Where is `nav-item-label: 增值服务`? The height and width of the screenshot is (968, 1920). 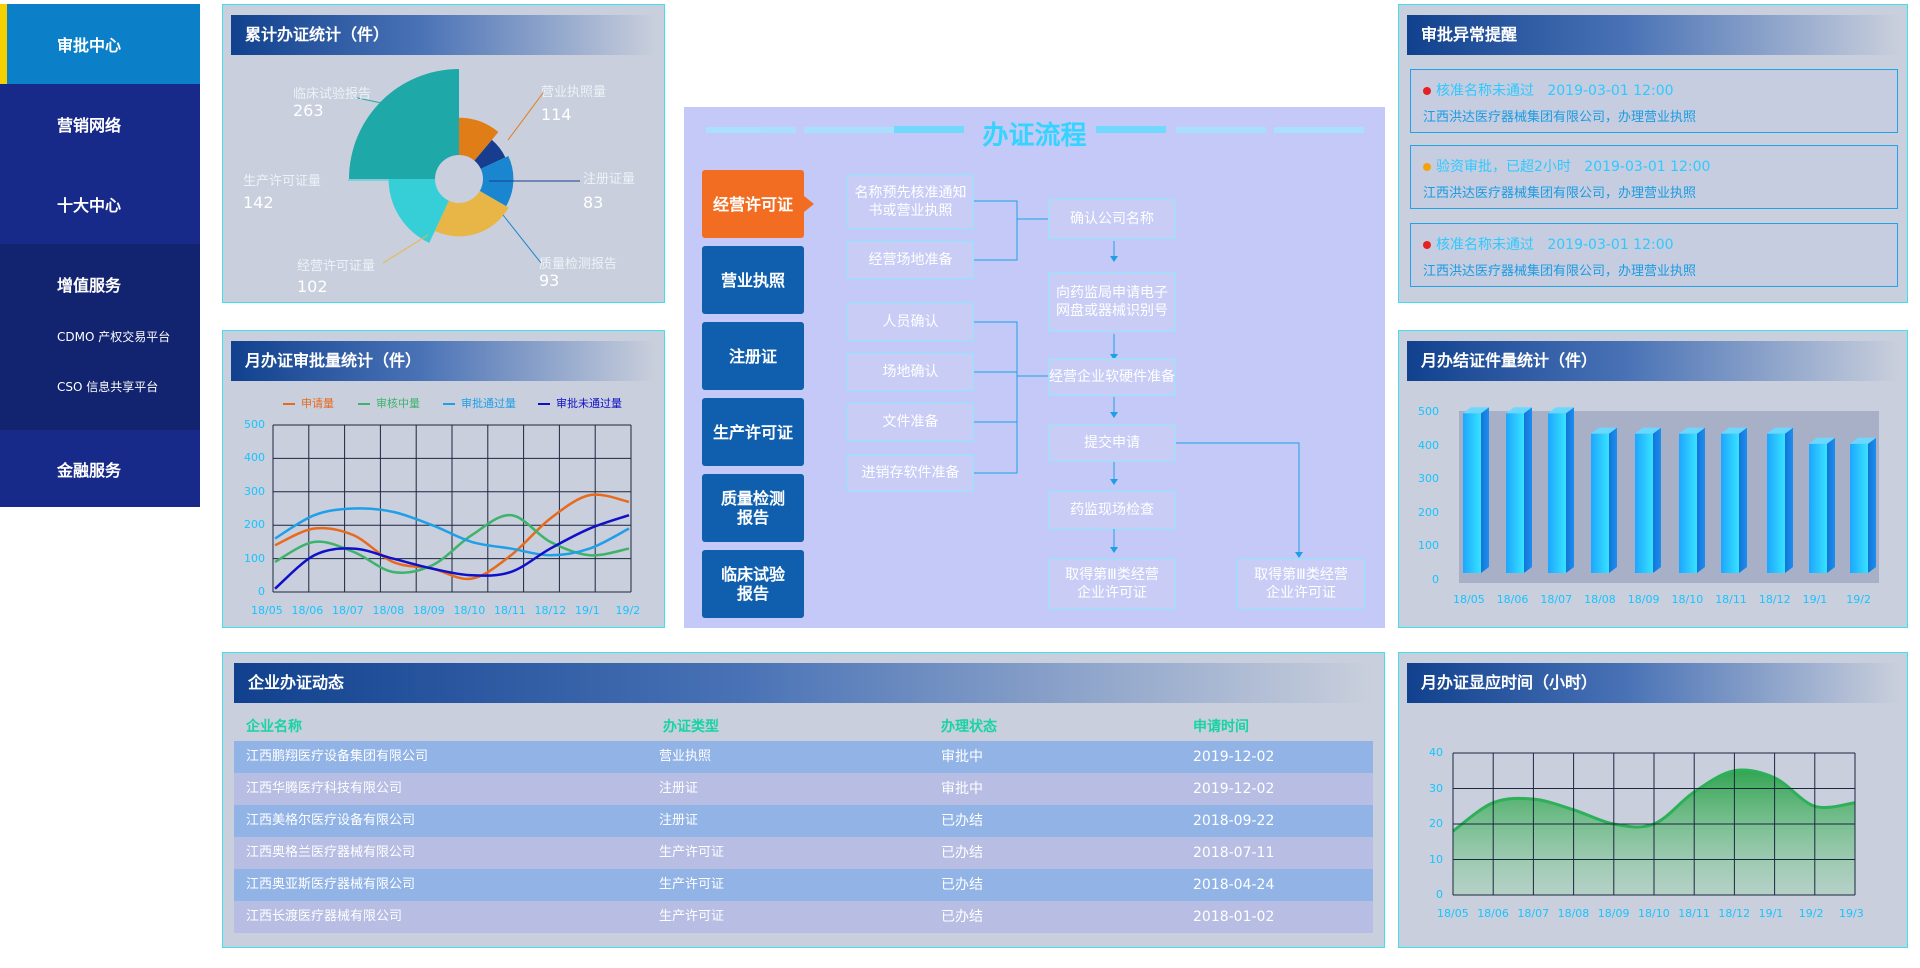
nav-item-label: 增值服务 is located at coordinates (89, 285).